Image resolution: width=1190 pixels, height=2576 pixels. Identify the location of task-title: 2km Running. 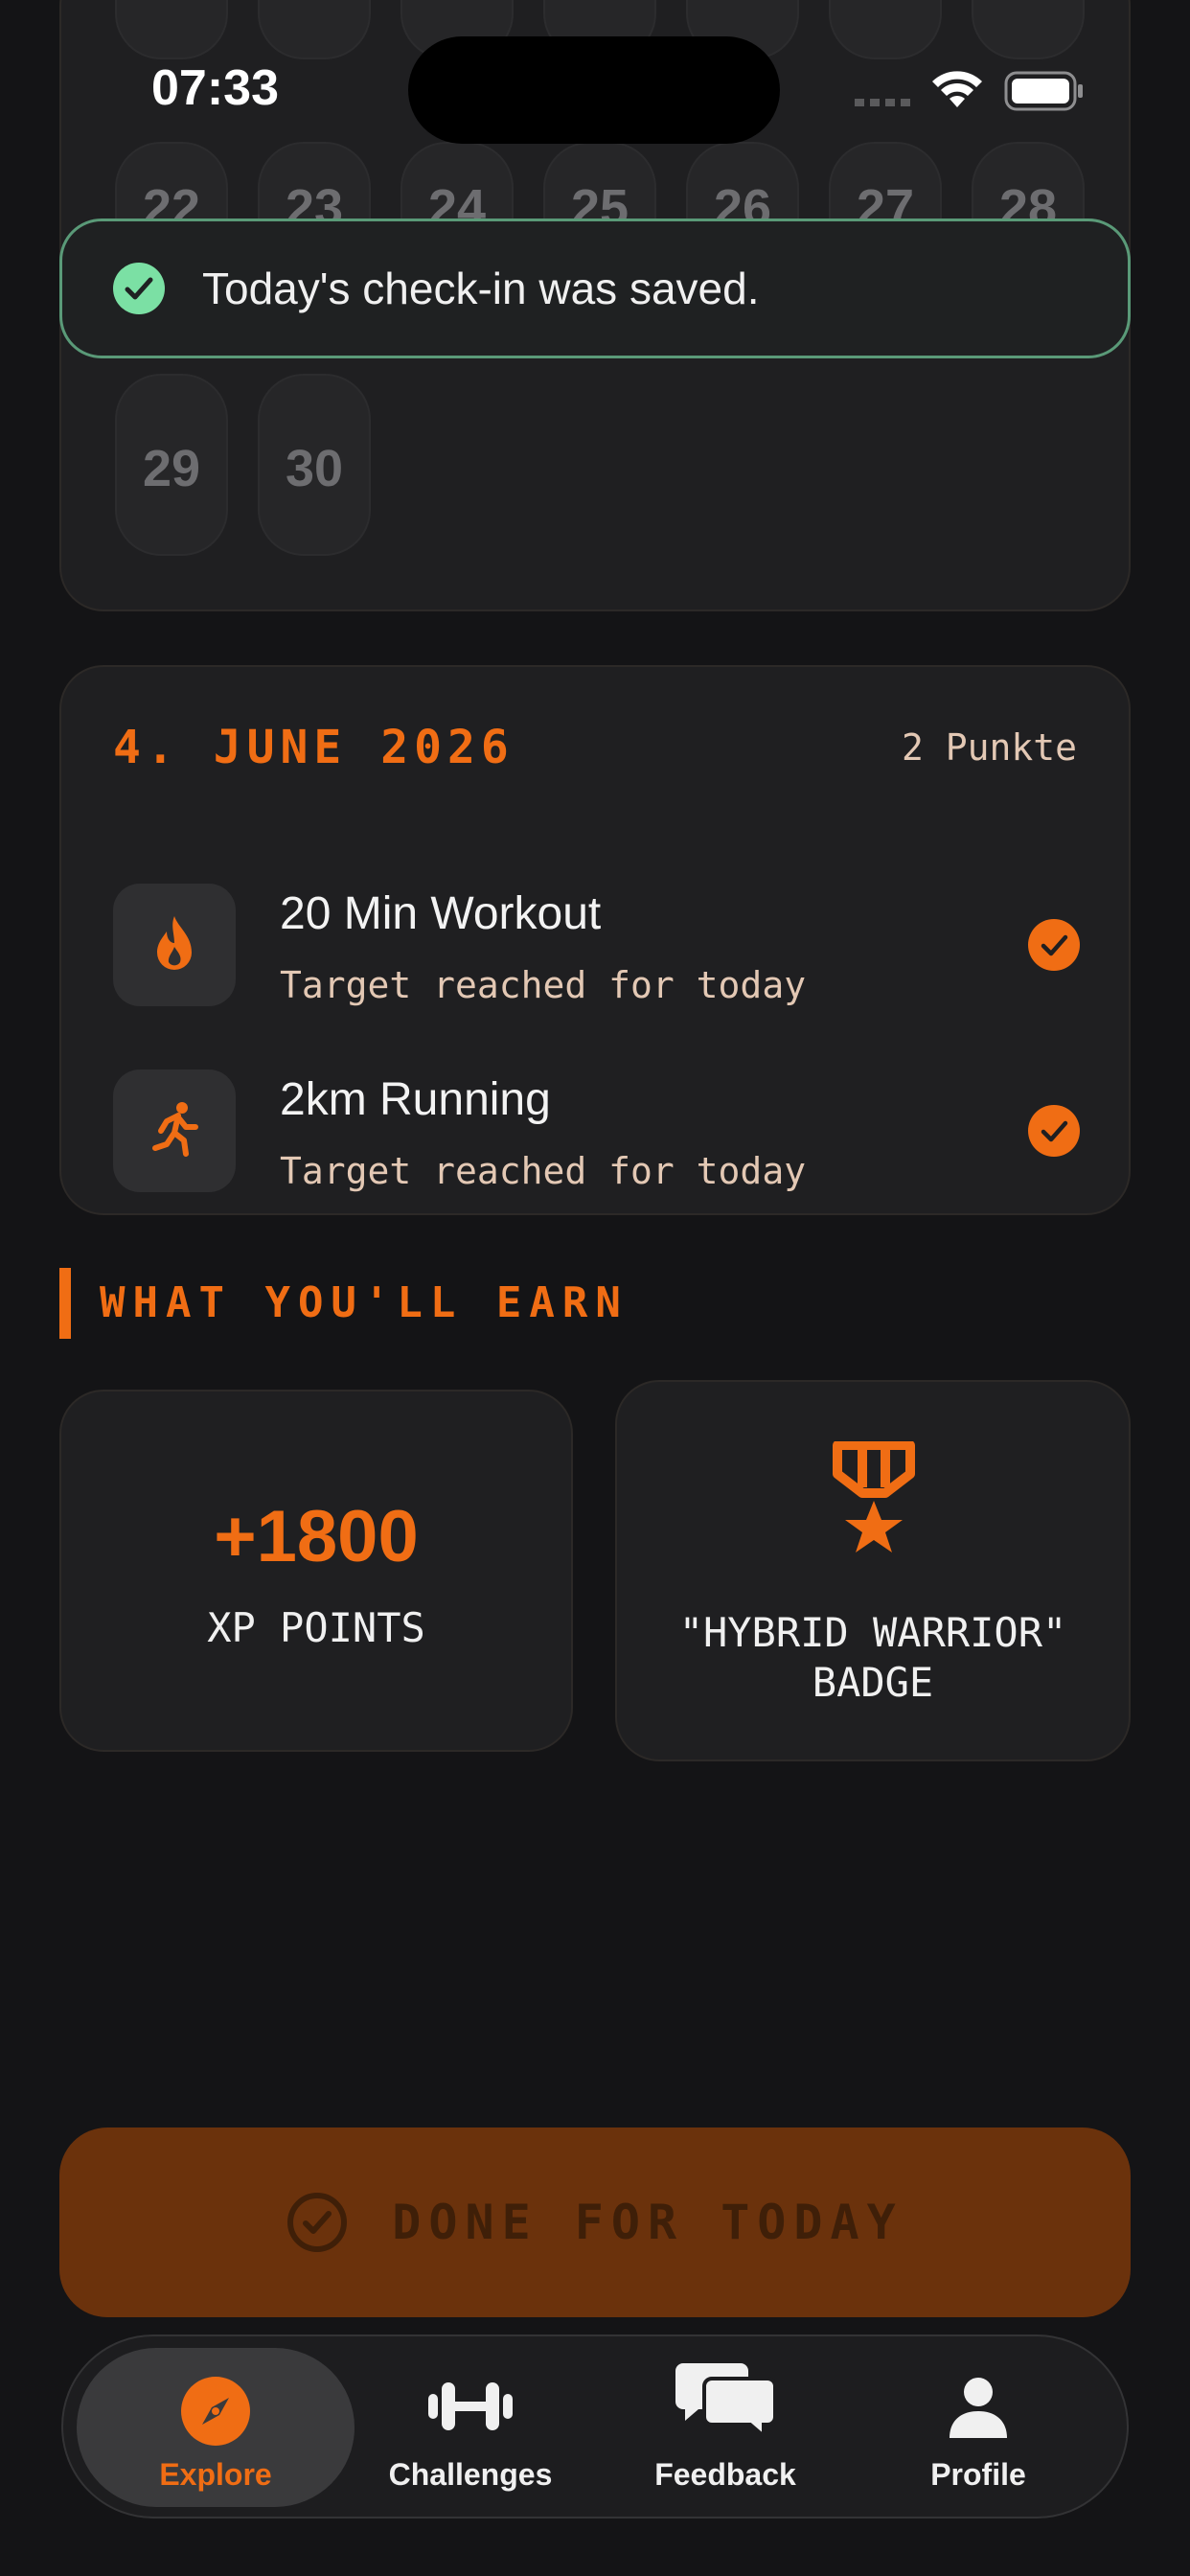
(416, 1099).